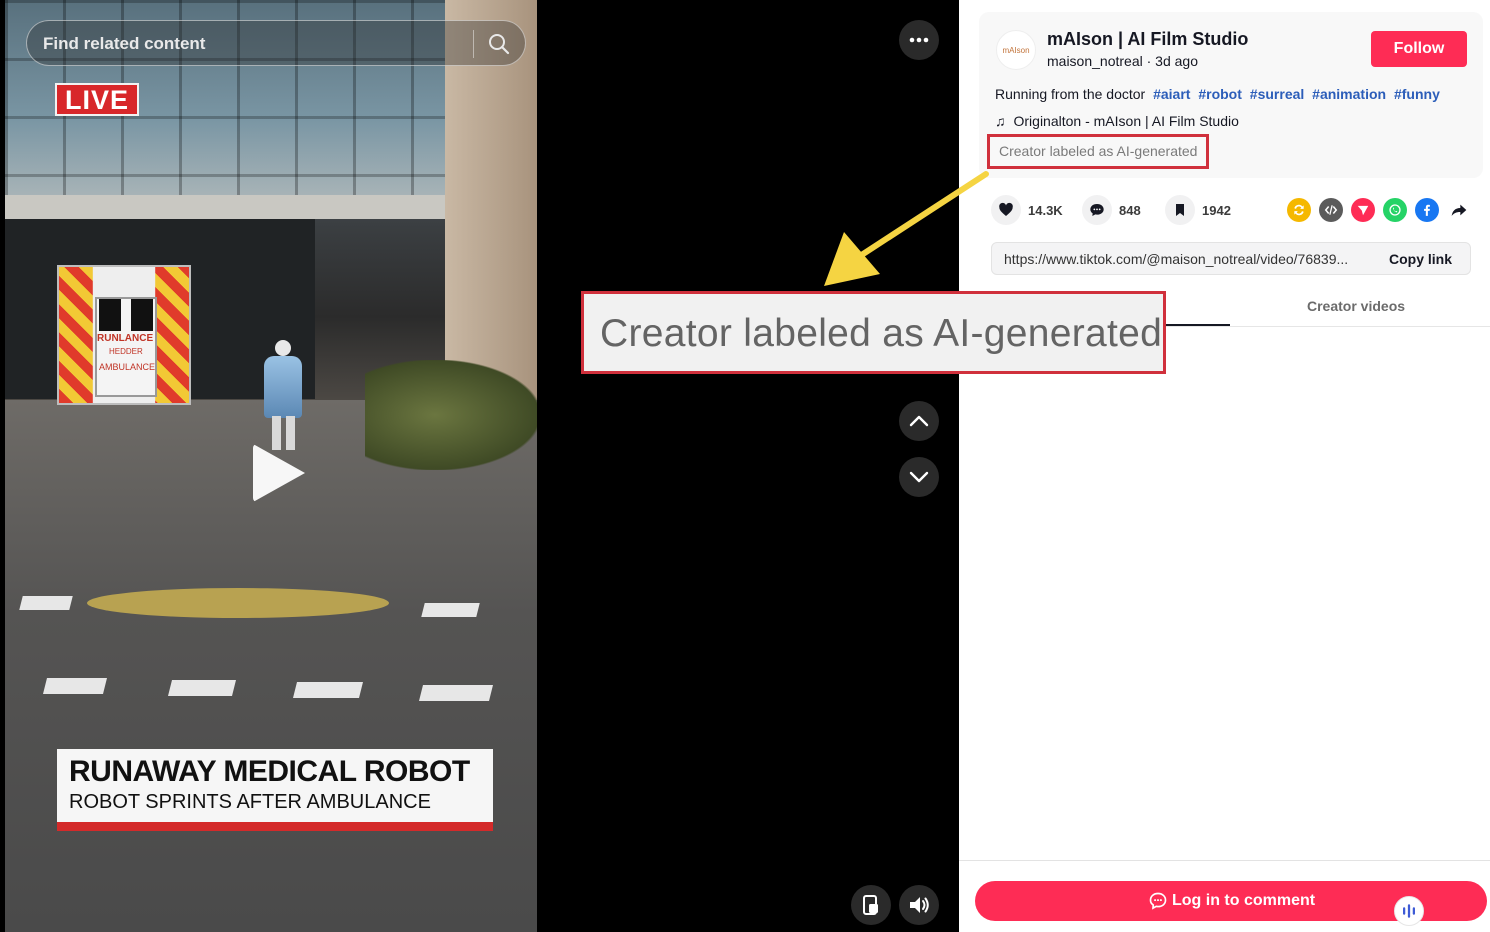 The image size is (1490, 932). I want to click on chevron-down-icon, so click(919, 477).